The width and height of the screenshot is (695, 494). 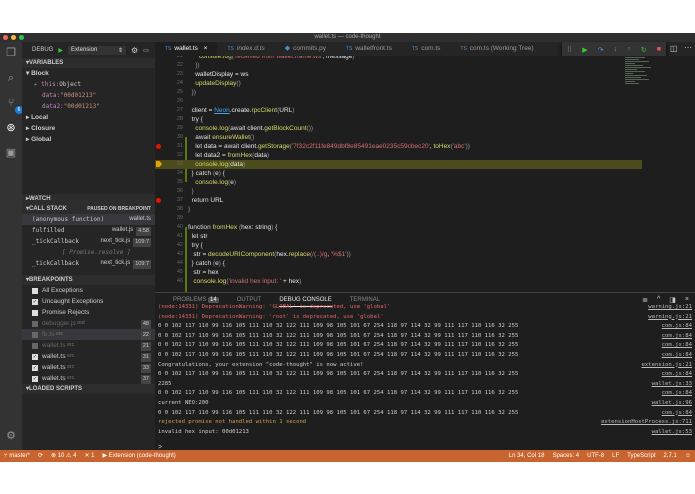 What do you see at coordinates (398, 65) in the screenshot?
I see `code-line: 22 })` at bounding box center [398, 65].